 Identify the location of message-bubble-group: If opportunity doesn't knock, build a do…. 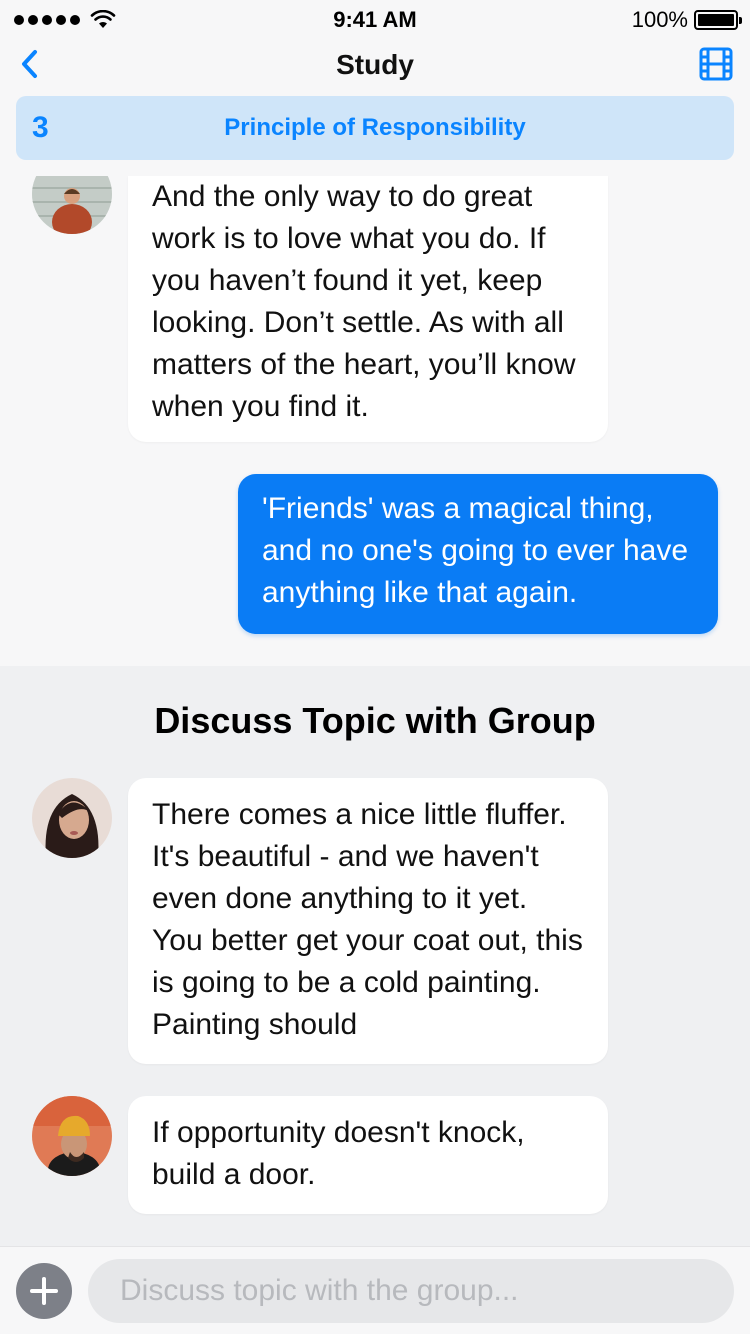
(368, 1155).